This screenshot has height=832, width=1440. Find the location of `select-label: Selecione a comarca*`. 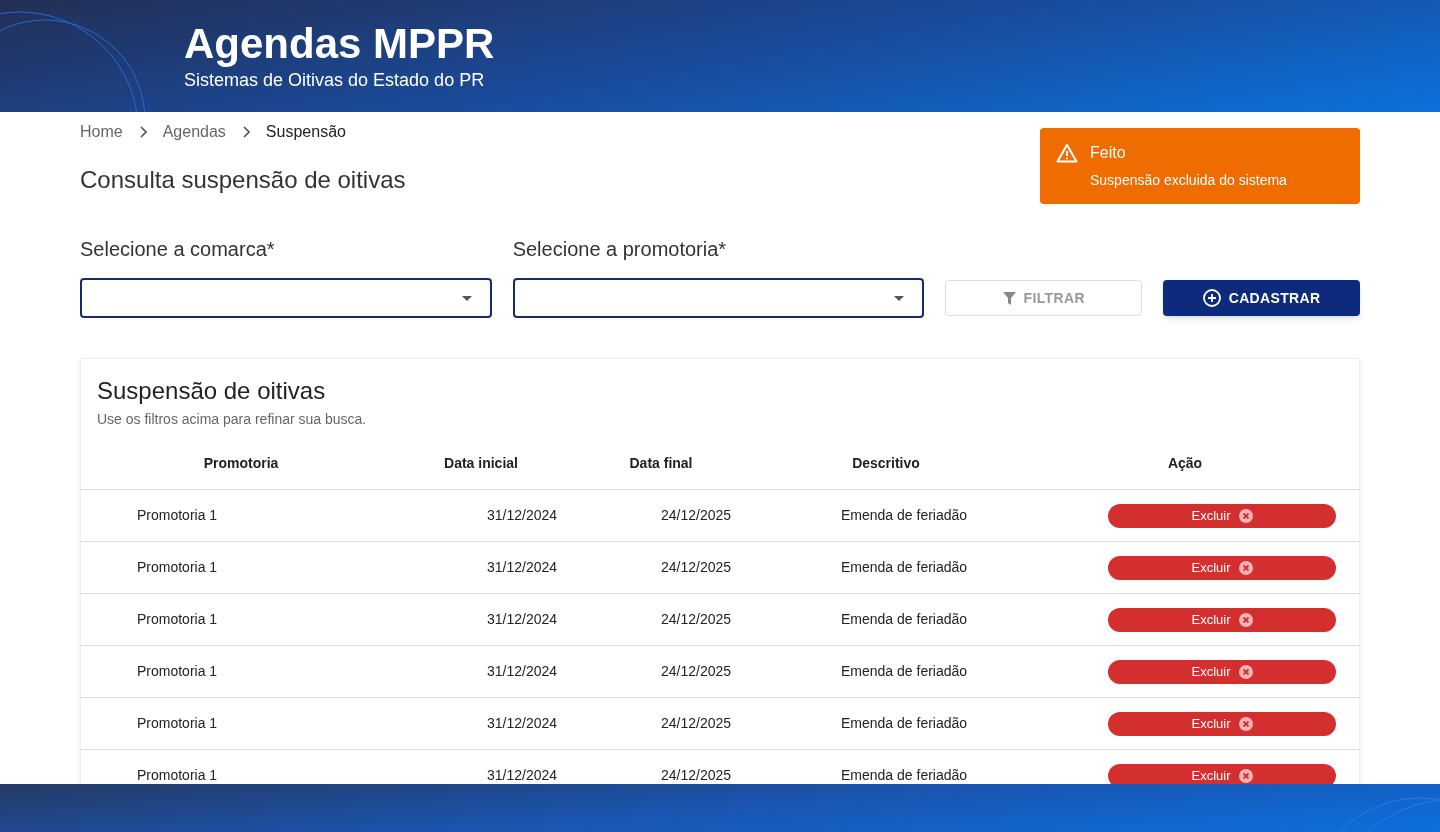

select-label: Selecione a comarca* is located at coordinates (178, 249).